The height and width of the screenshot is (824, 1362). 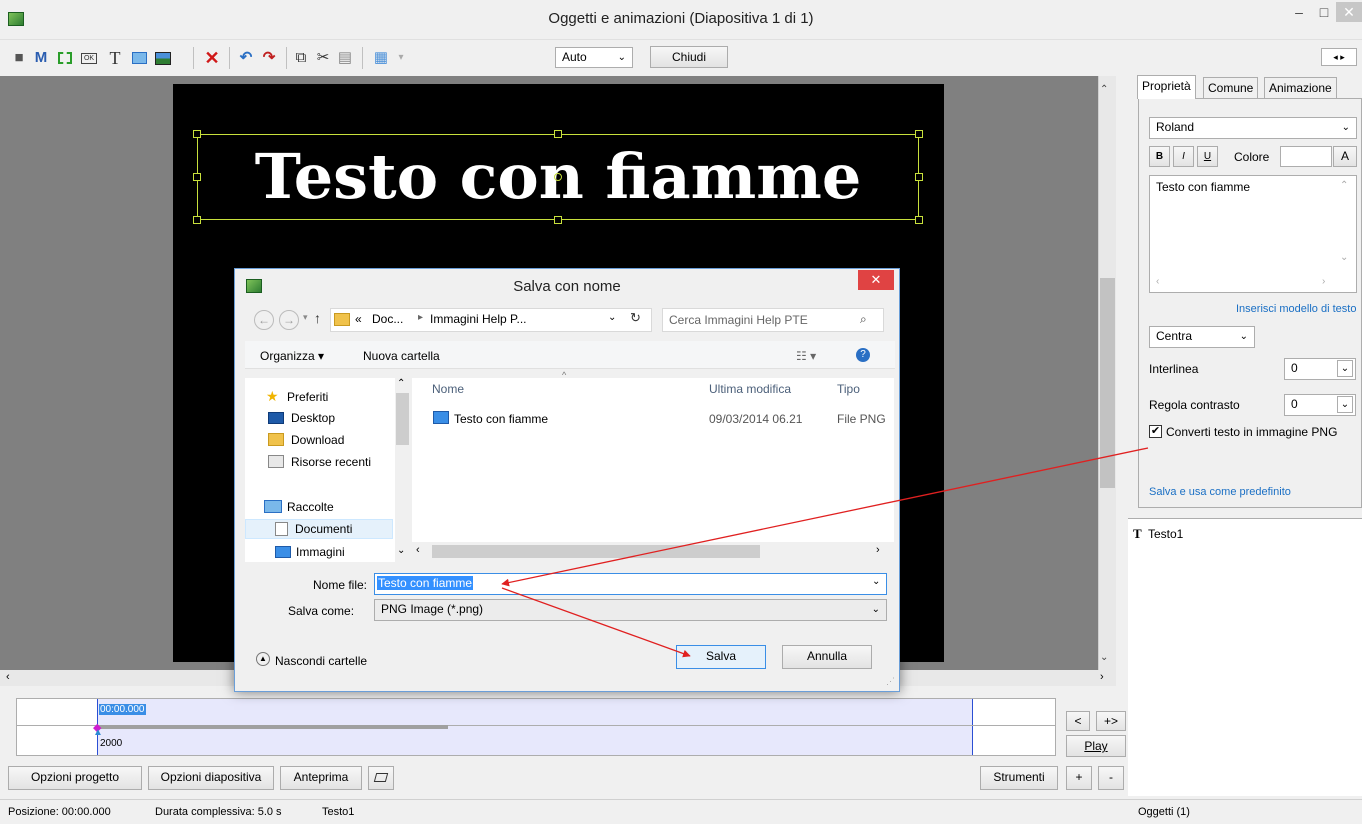 What do you see at coordinates (596, 622) in the screenshot?
I see `arrow-to-save` at bounding box center [596, 622].